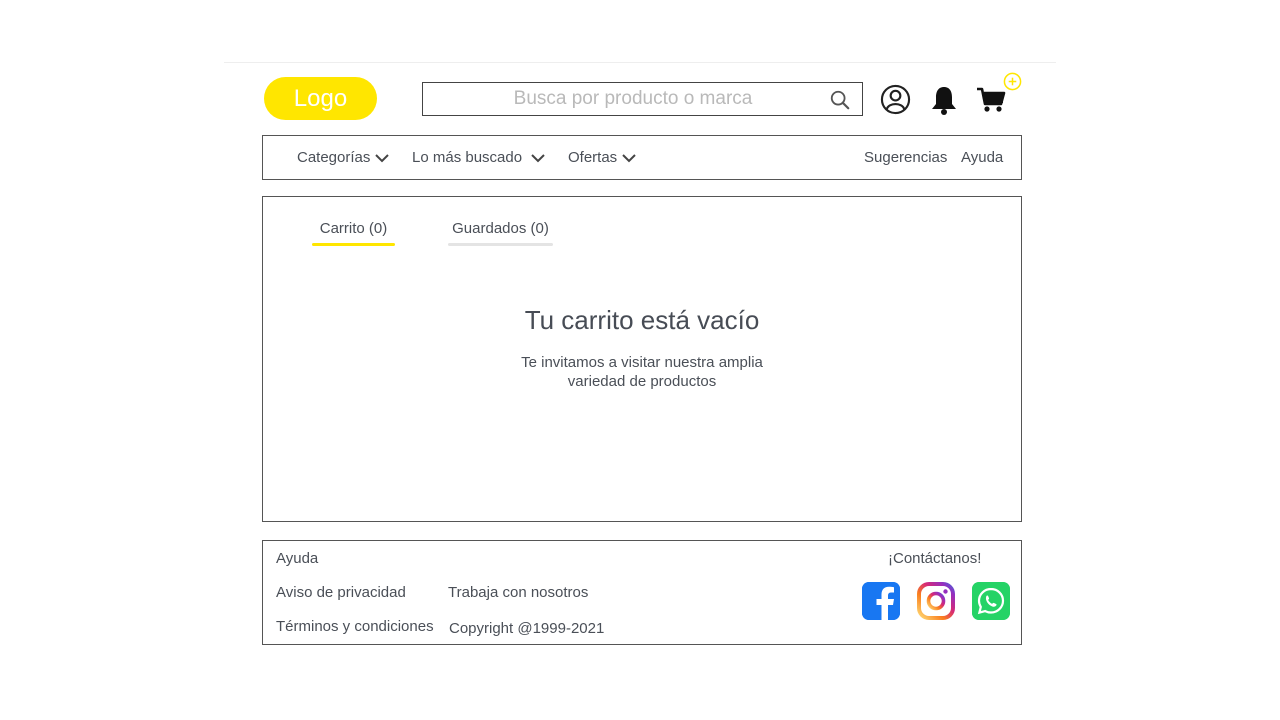  What do you see at coordinates (353, 244) in the screenshot?
I see `active-tab-indicator` at bounding box center [353, 244].